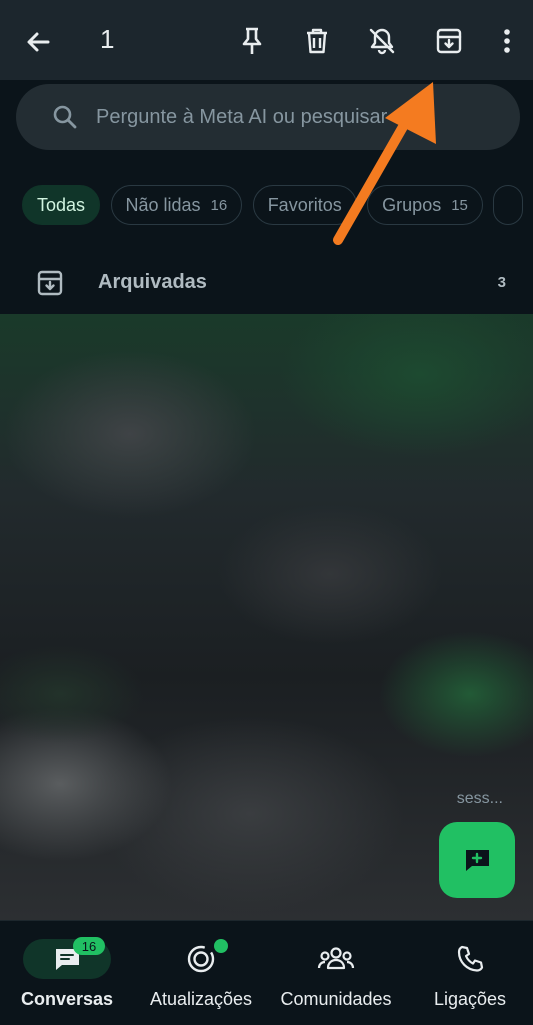  I want to click on nav-communities-label: Comunidades, so click(336, 999).